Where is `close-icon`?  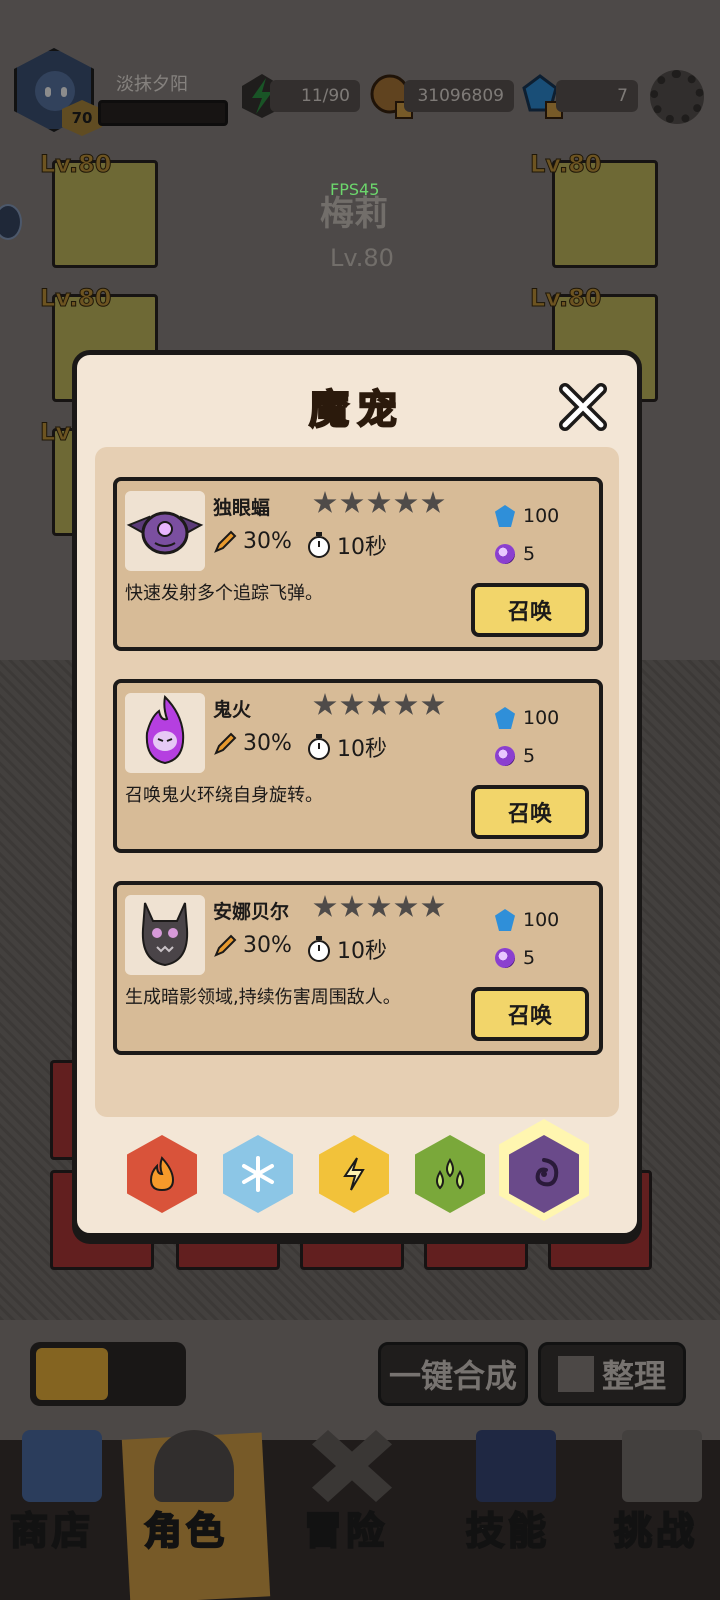 close-icon is located at coordinates (583, 407).